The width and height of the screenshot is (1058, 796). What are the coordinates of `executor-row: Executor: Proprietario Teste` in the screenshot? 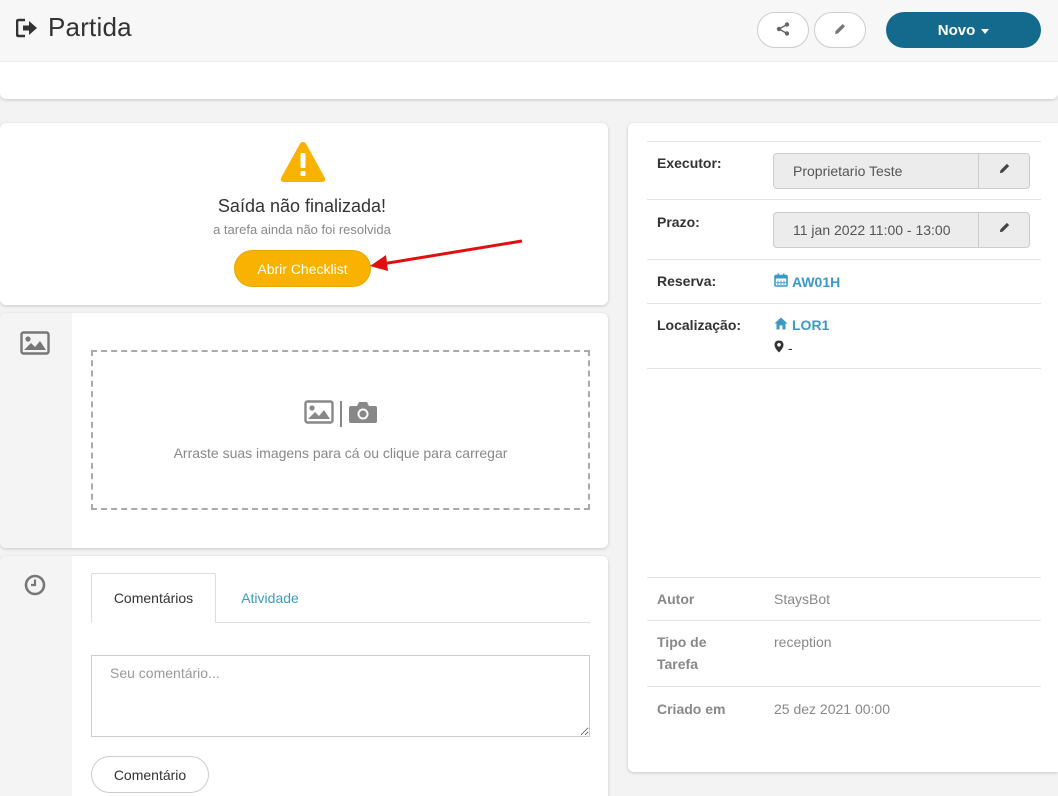 It's located at (844, 170).